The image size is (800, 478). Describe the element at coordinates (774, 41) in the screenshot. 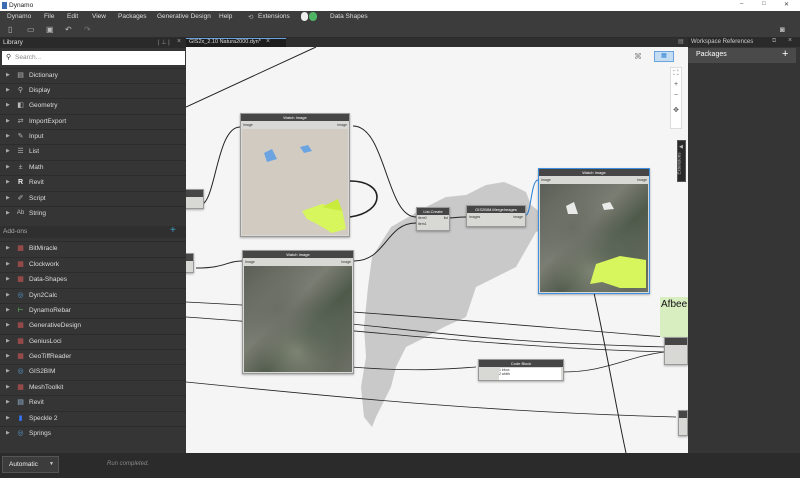

I see `panel-dock-icon: ⧉` at that location.